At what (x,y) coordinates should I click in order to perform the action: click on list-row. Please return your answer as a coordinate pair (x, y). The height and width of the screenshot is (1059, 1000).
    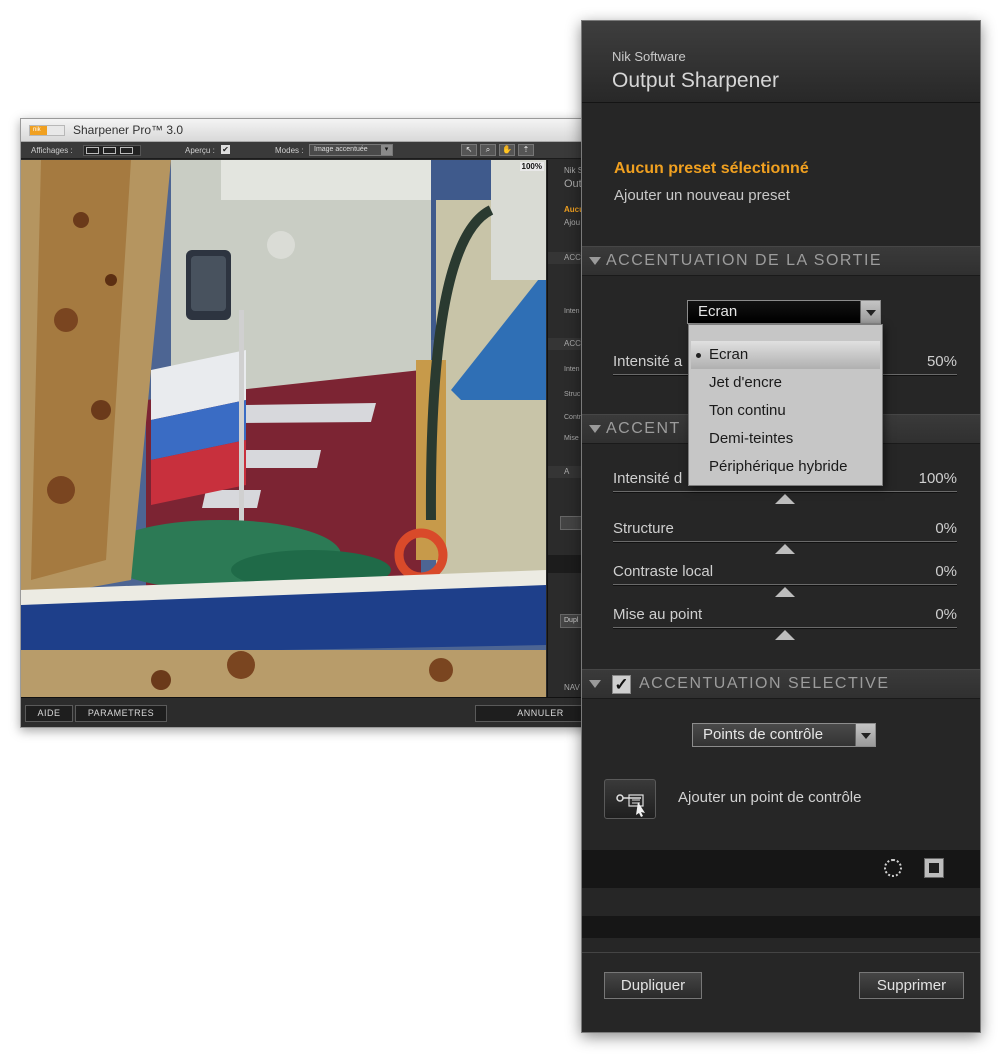
    Looking at the image, I should click on (781, 927).